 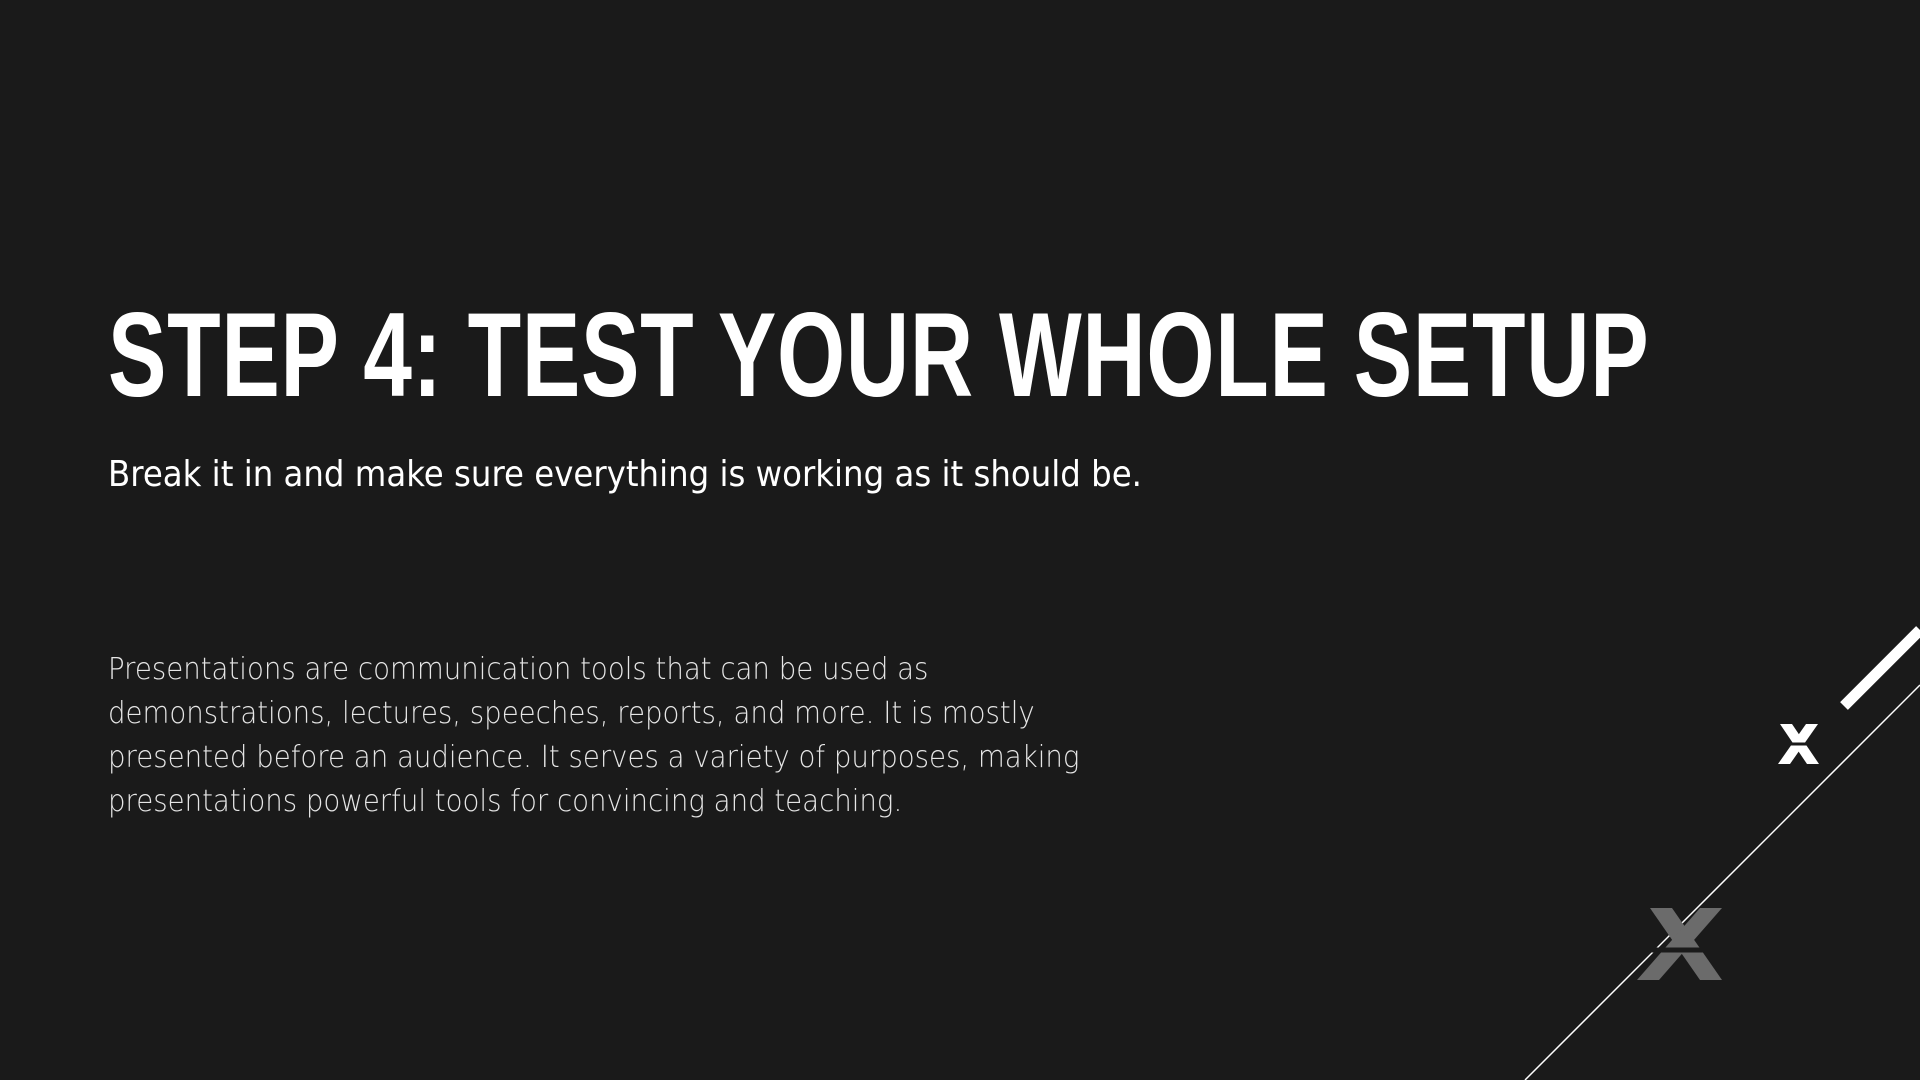 I want to click on diagonal-stripe, so click(x=1880, y=668).